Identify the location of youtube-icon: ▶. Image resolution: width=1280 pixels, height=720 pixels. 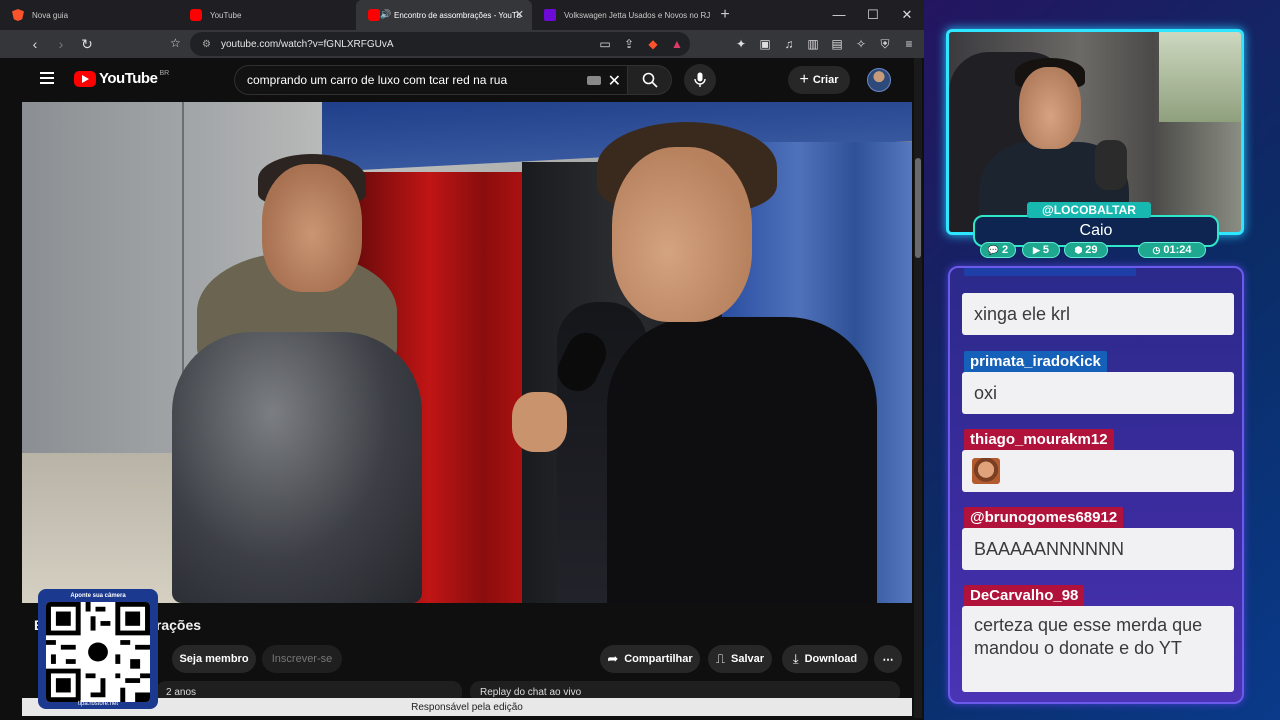
(1036, 249).